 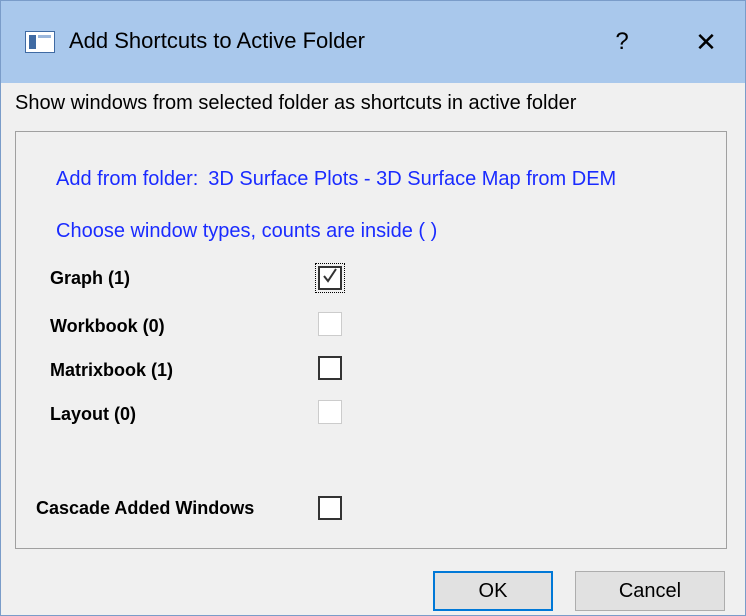 I want to click on close-button: ✕, so click(x=706, y=42).